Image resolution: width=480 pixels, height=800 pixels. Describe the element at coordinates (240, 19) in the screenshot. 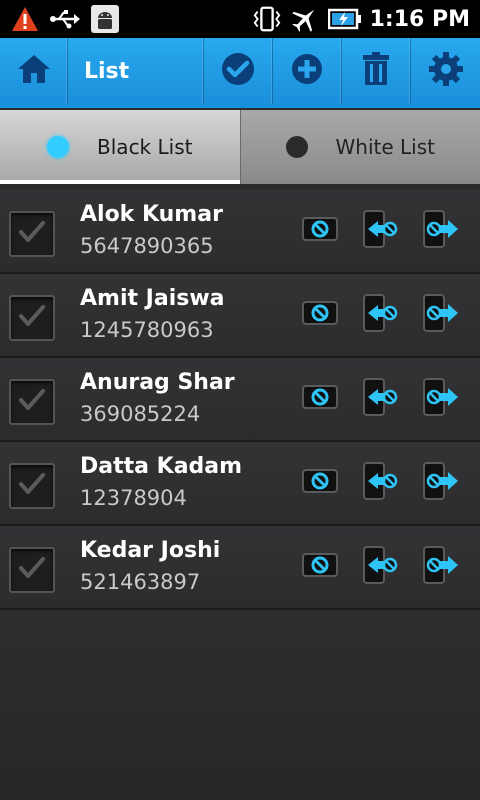

I see `status-bar: 1:16 PM` at that location.